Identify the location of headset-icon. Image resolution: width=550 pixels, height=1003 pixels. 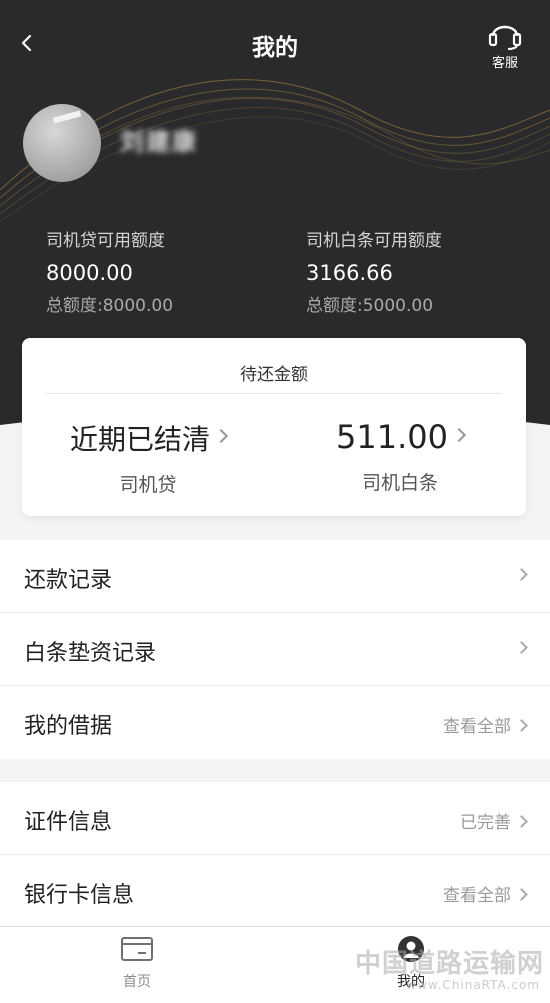
(505, 37).